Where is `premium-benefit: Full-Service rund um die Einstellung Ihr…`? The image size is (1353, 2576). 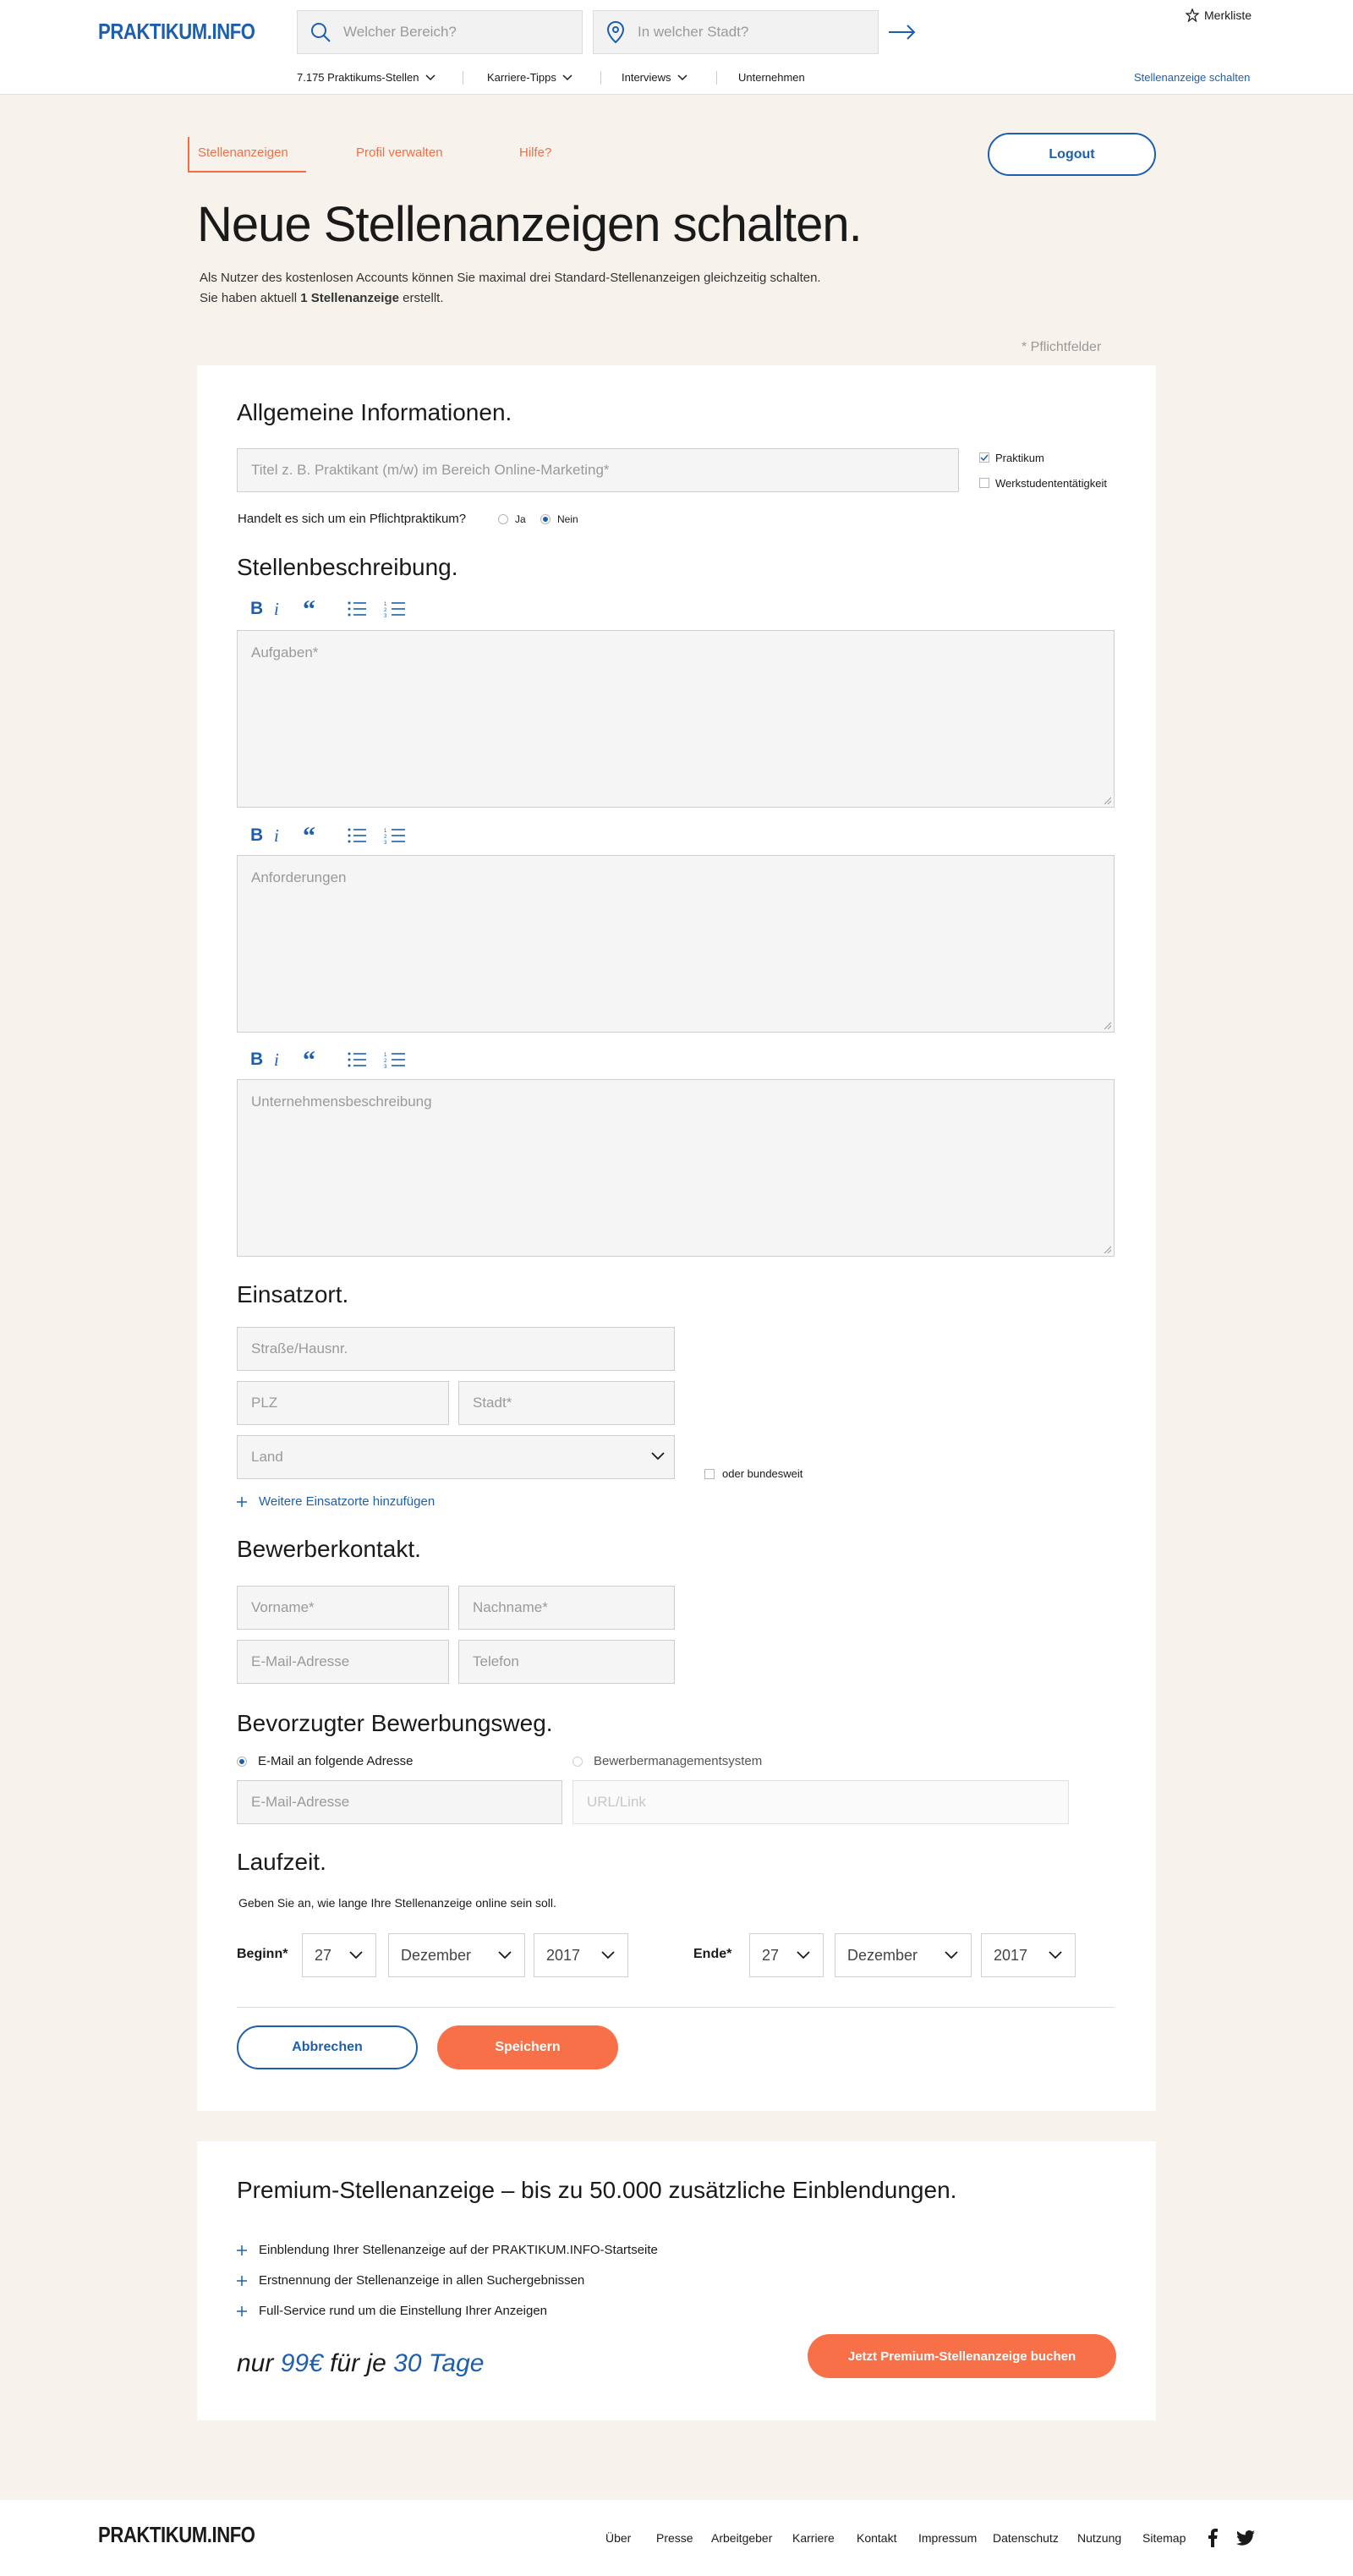 premium-benefit: Full-Service rund um die Einstellung Ihr… is located at coordinates (392, 2311).